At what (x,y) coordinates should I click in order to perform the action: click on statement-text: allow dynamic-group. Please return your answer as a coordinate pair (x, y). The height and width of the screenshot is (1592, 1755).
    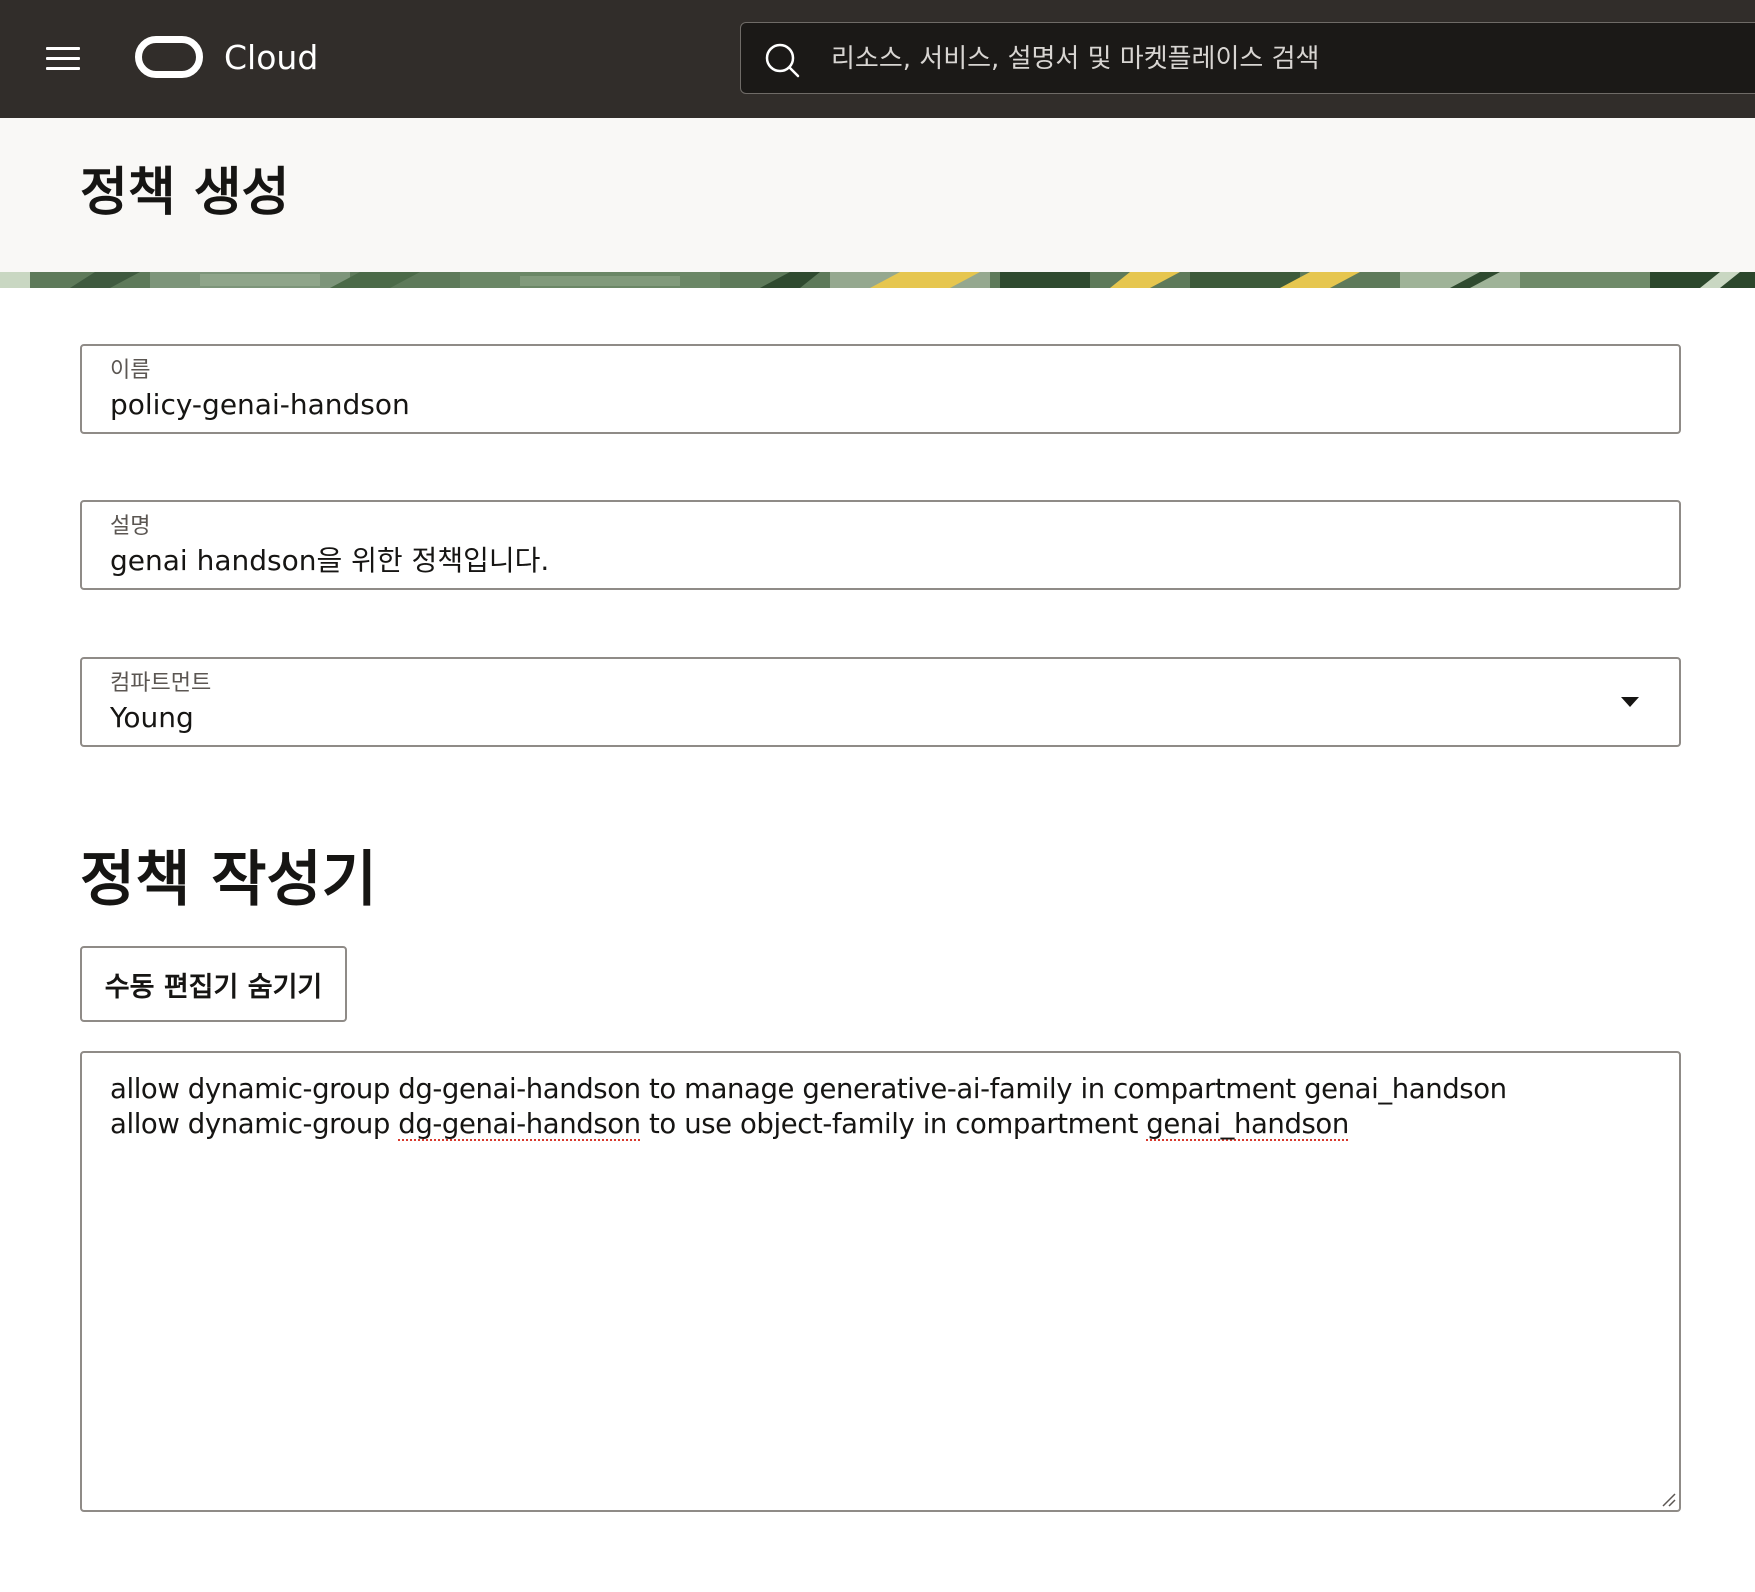
    Looking at the image, I should click on (254, 1124).